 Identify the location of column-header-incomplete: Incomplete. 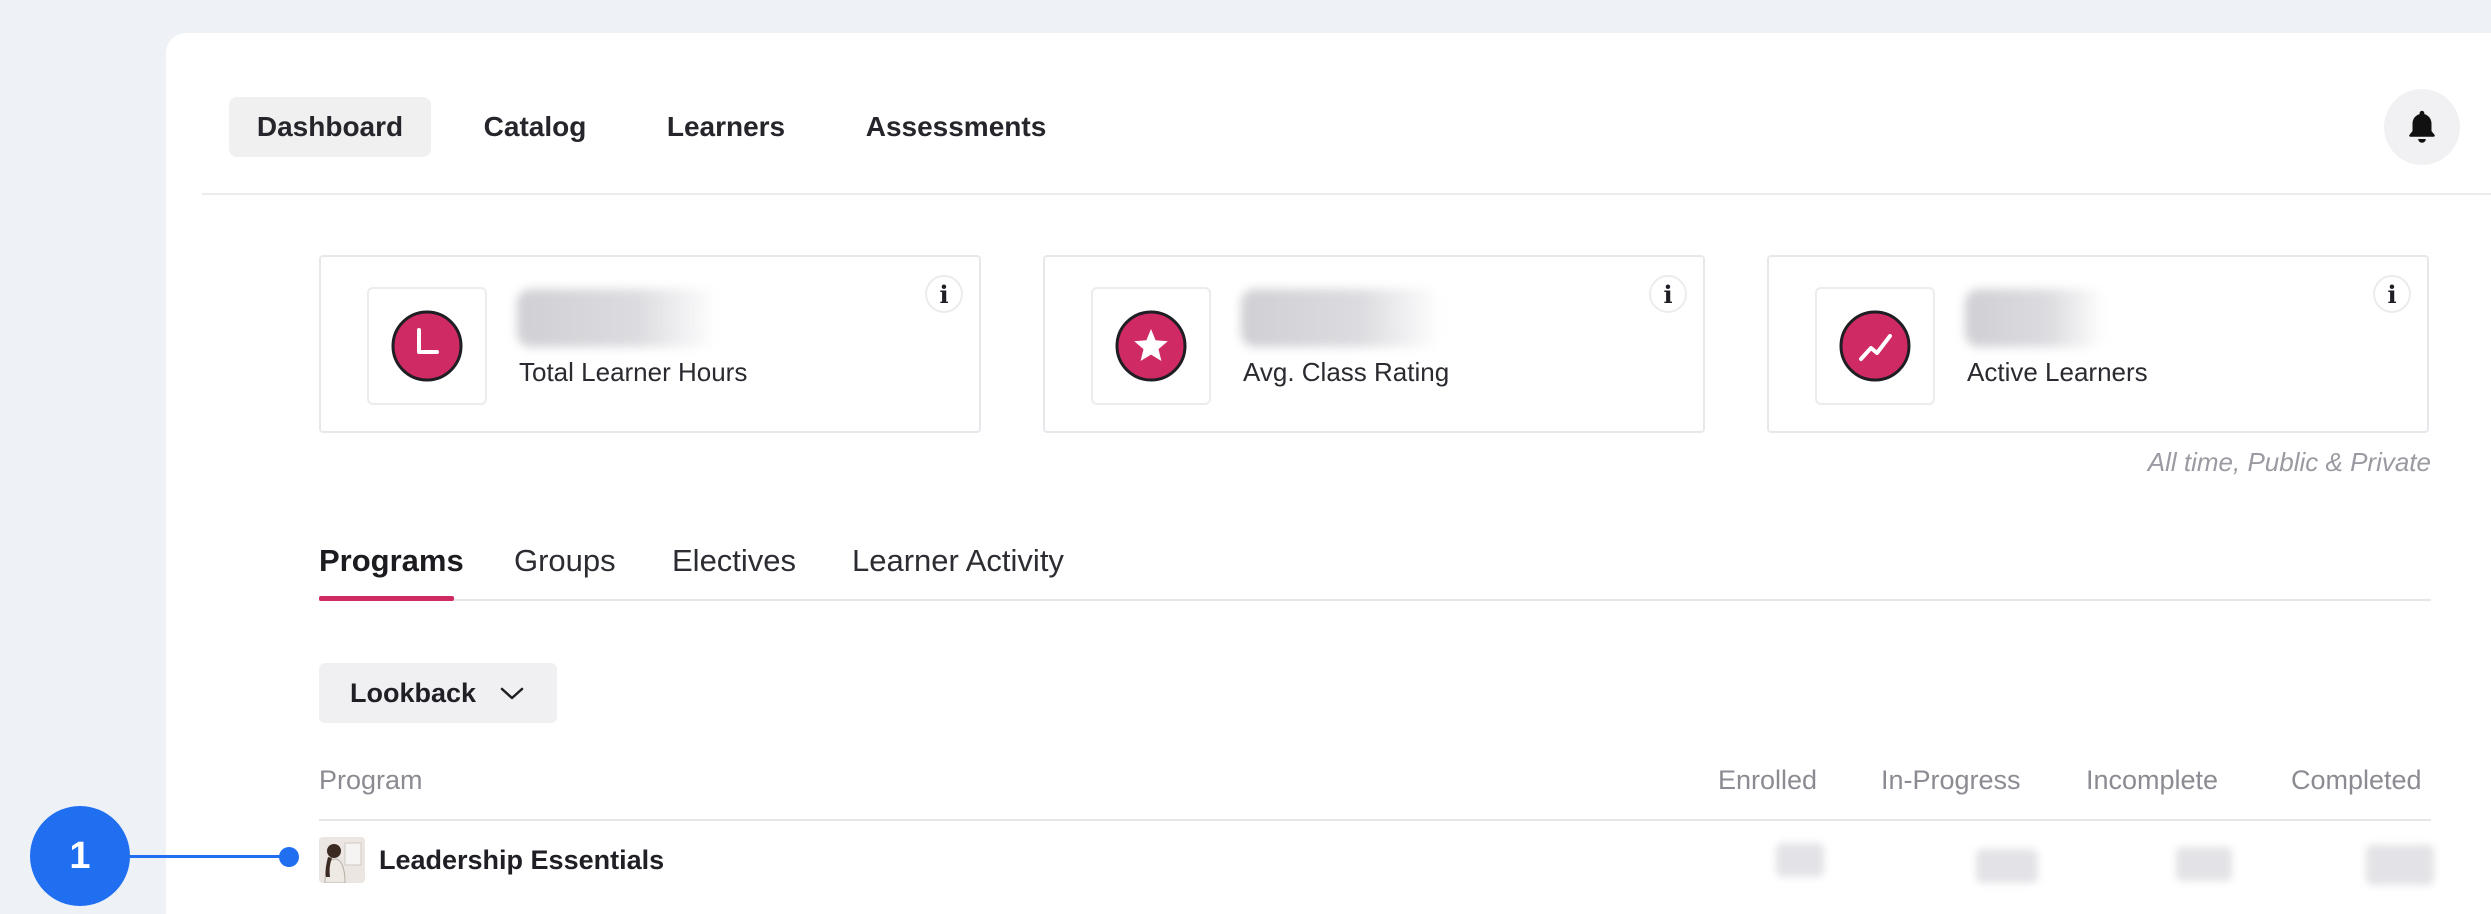
(2152, 780).